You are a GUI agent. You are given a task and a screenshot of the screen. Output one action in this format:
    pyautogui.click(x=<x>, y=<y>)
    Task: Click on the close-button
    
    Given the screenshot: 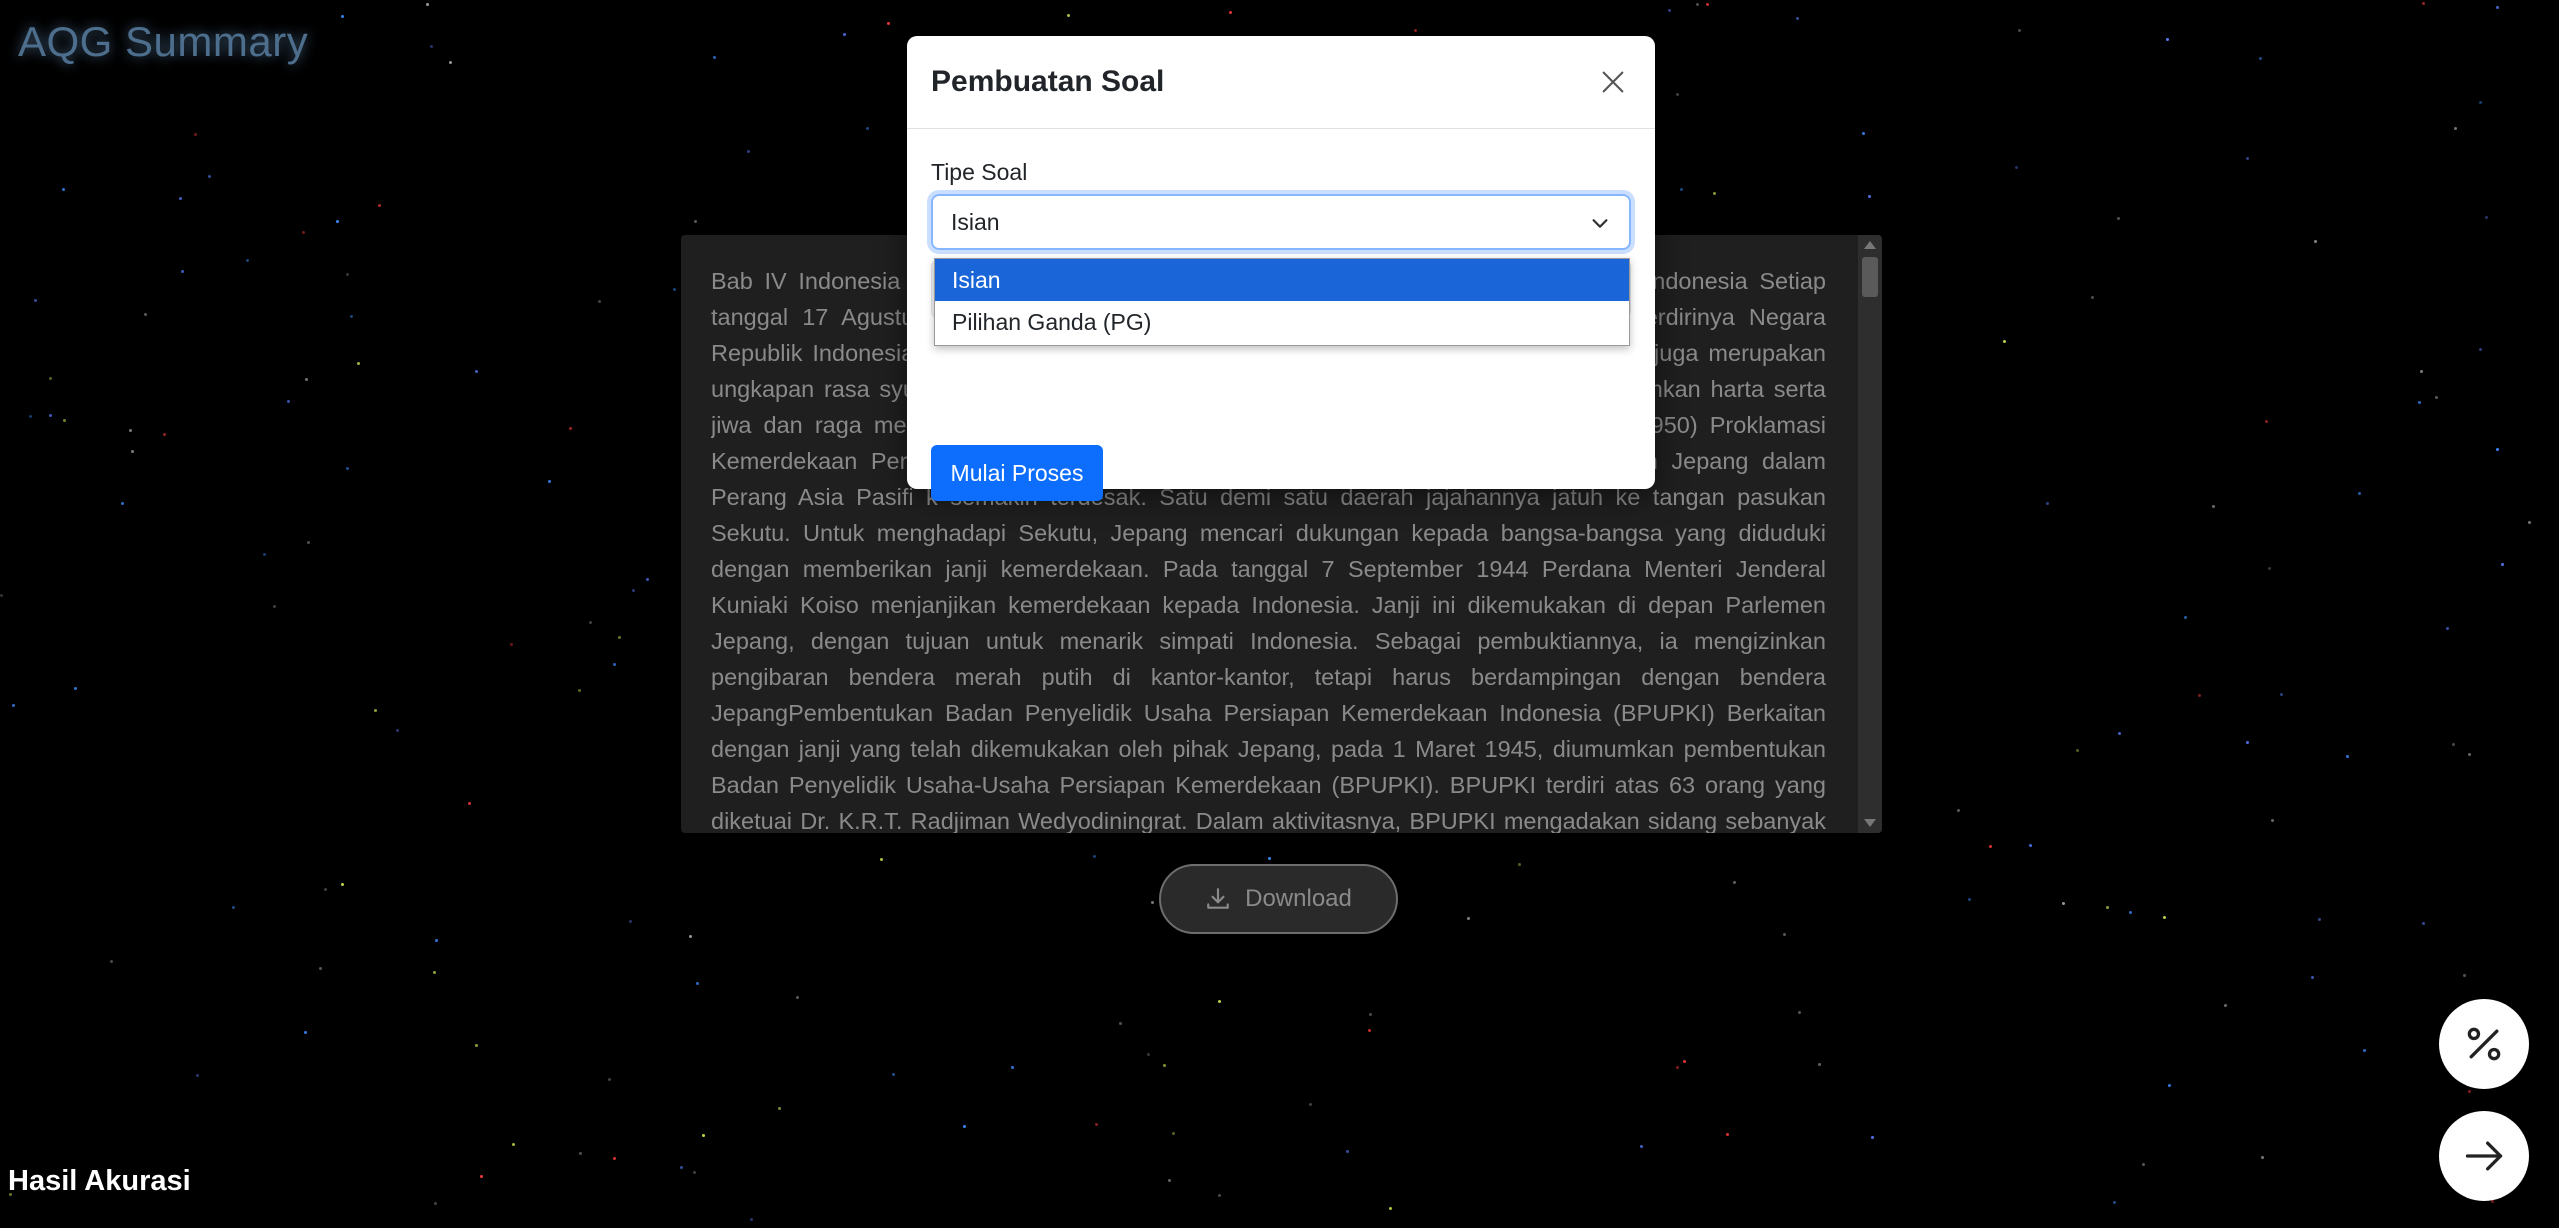 What is the action you would take?
    pyautogui.click(x=1613, y=82)
    